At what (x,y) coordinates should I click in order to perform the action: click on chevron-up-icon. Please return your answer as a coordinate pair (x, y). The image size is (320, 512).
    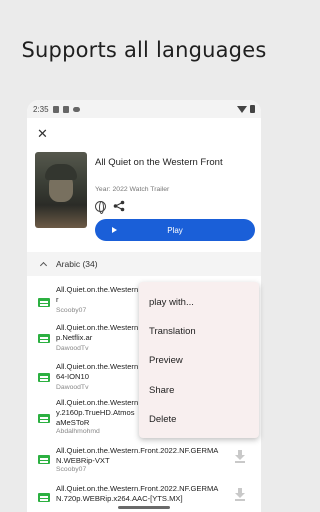
    Looking at the image, I should click on (43, 265).